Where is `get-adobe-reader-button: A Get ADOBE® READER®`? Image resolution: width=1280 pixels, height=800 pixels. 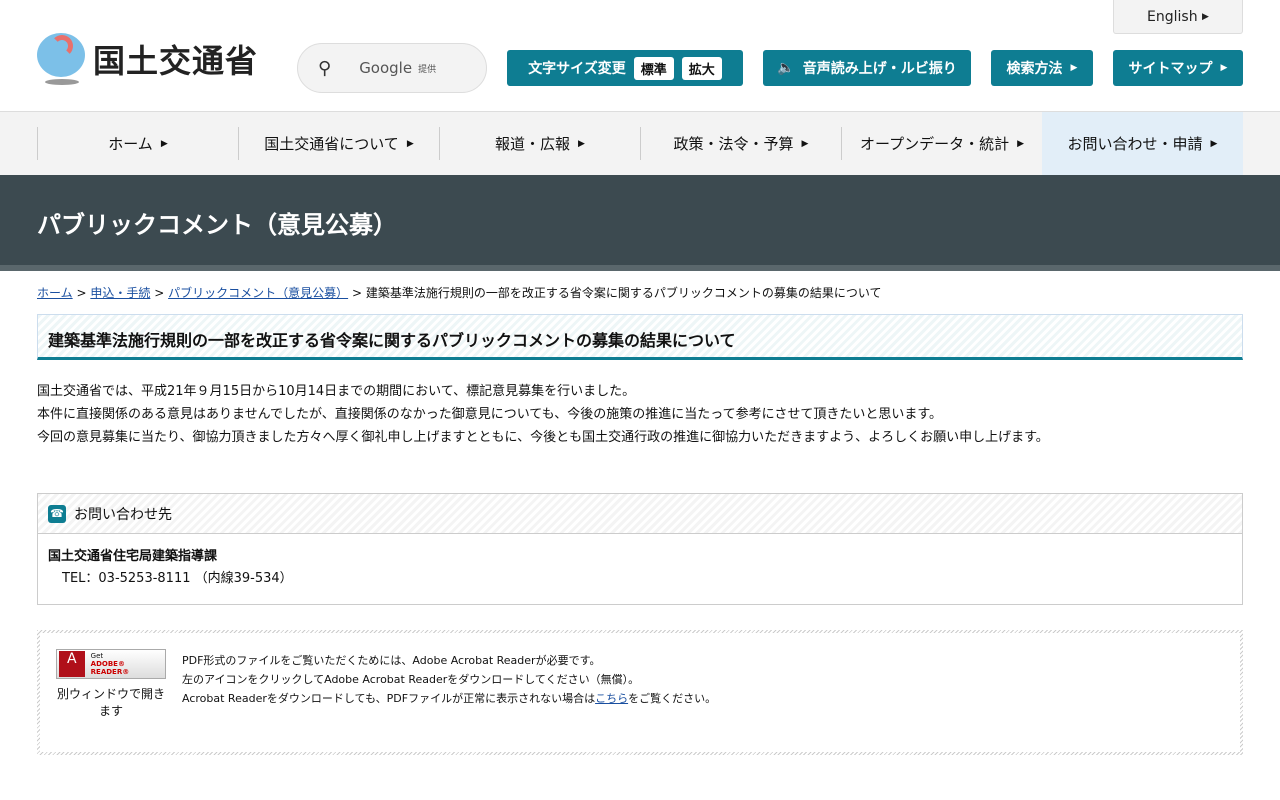 get-adobe-reader-button: A Get ADOBE® READER® is located at coordinates (111, 664).